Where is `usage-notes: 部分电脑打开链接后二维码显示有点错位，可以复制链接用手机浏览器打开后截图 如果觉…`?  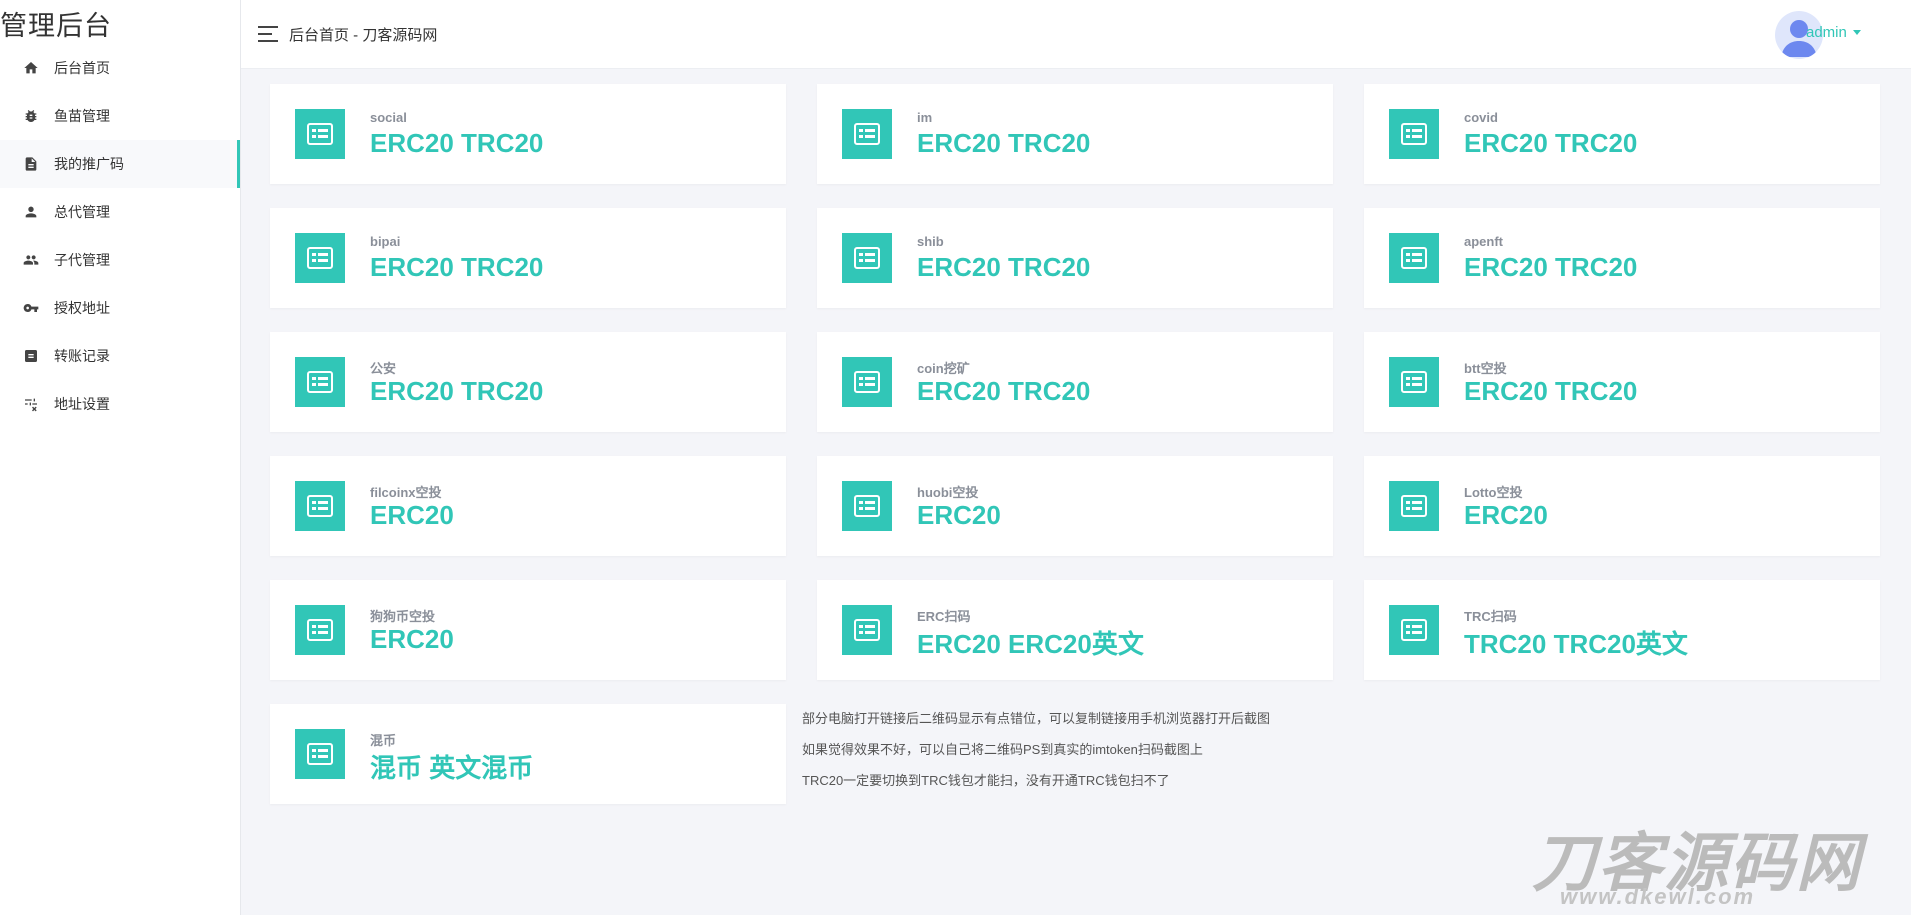 usage-notes: 部分电脑打开链接后二维码显示有点错位，可以复制链接用手机浏览器打开后截图 如果觉… is located at coordinates (1036, 749).